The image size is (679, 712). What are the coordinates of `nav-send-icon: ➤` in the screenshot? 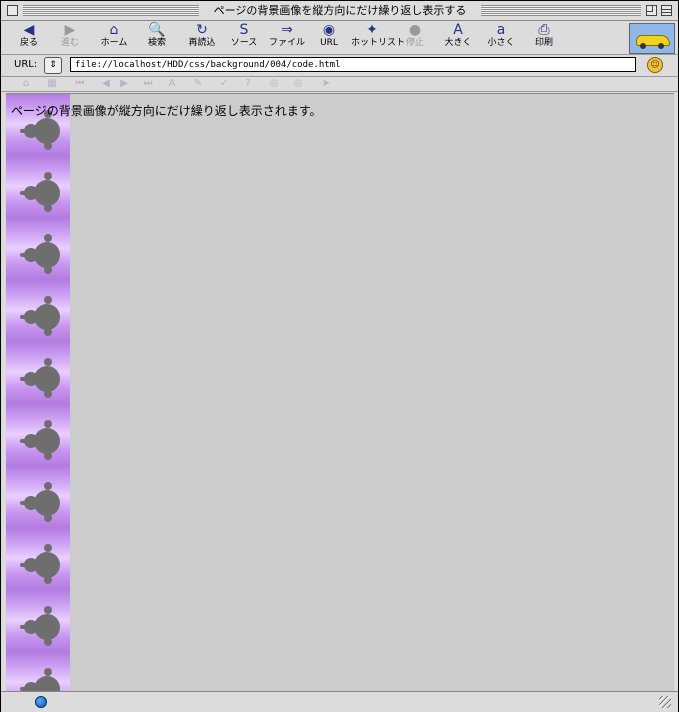 It's located at (326, 84).